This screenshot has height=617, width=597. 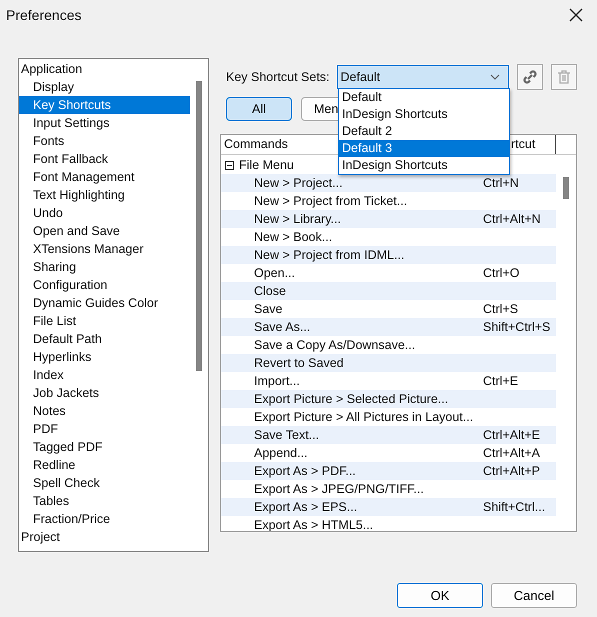 What do you see at coordinates (500, 309) in the screenshot?
I see `shortcut-cell-text: Ctrl+S` at bounding box center [500, 309].